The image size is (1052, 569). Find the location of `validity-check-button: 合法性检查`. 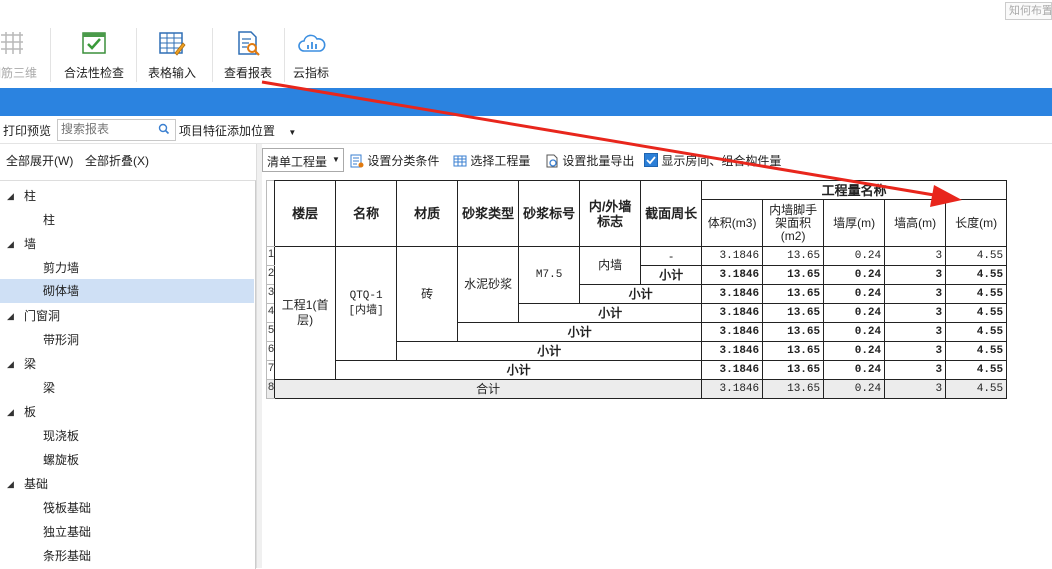

validity-check-button: 合法性检查 is located at coordinates (94, 55).